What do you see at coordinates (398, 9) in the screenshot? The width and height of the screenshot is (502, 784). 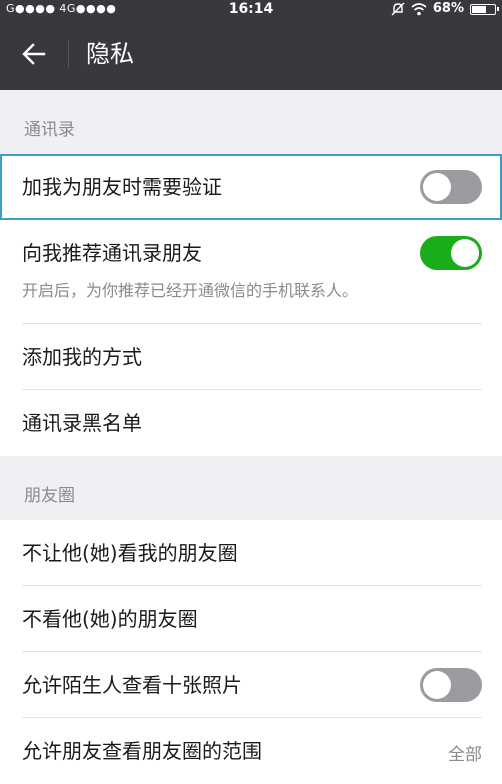 I see `mute-icon` at bounding box center [398, 9].